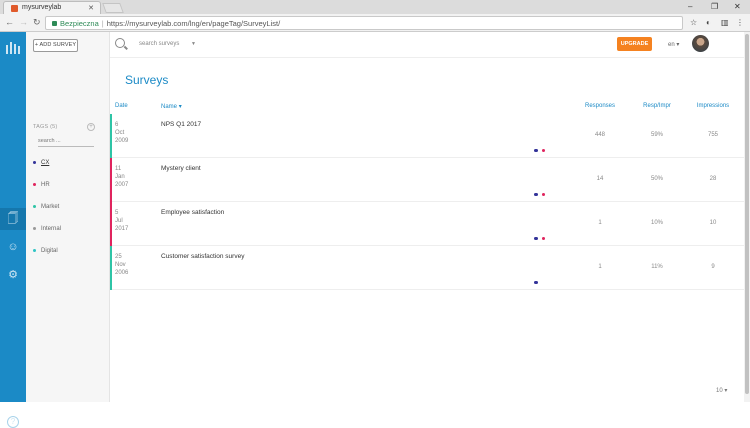 The width and height of the screenshot is (750, 428). What do you see at coordinates (713, 106) in the screenshot?
I see `column-header-impressions: Impressions` at bounding box center [713, 106].